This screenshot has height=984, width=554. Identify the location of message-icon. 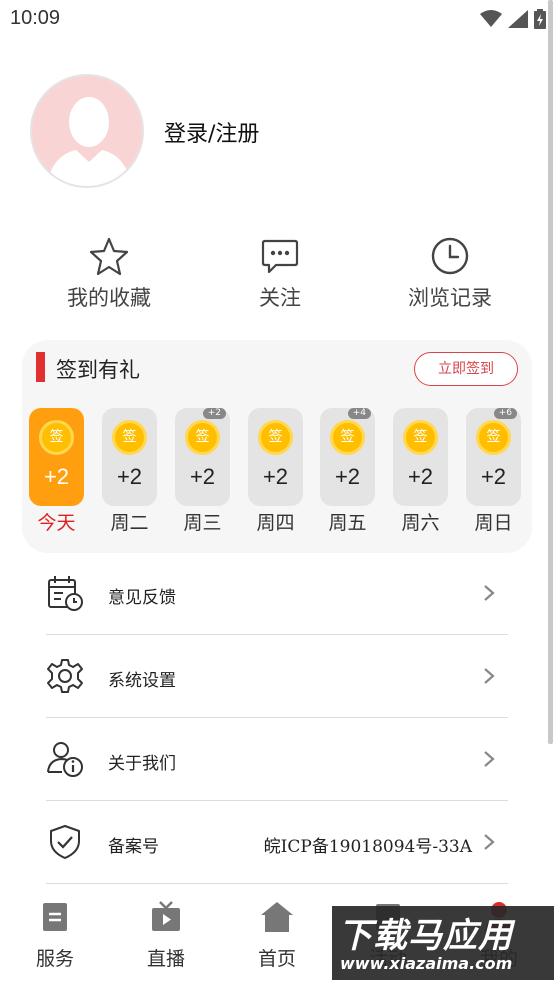
(280, 256).